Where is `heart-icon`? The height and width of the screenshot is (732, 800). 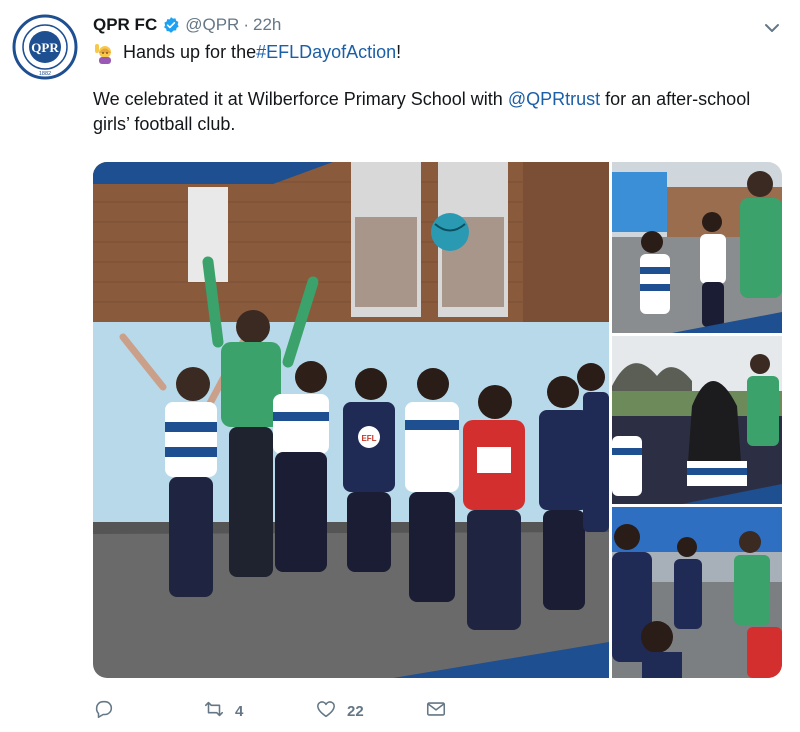 heart-icon is located at coordinates (326, 711).